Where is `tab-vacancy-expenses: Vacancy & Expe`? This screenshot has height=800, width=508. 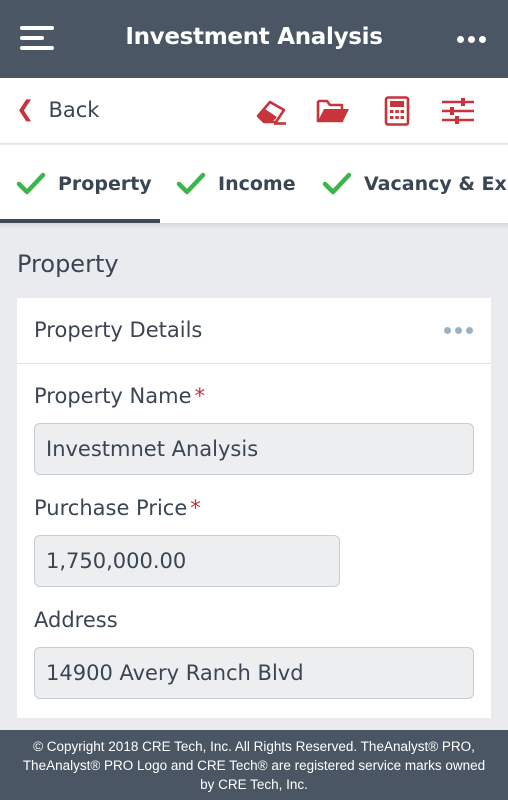
tab-vacancy-expenses: Vacancy & Expe is located at coordinates (415, 184).